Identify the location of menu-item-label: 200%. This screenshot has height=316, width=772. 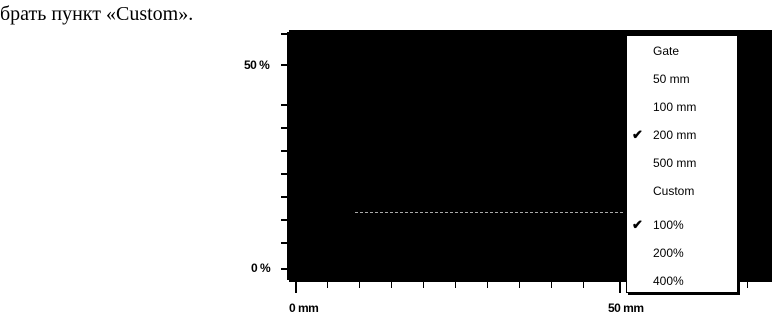
(668, 253).